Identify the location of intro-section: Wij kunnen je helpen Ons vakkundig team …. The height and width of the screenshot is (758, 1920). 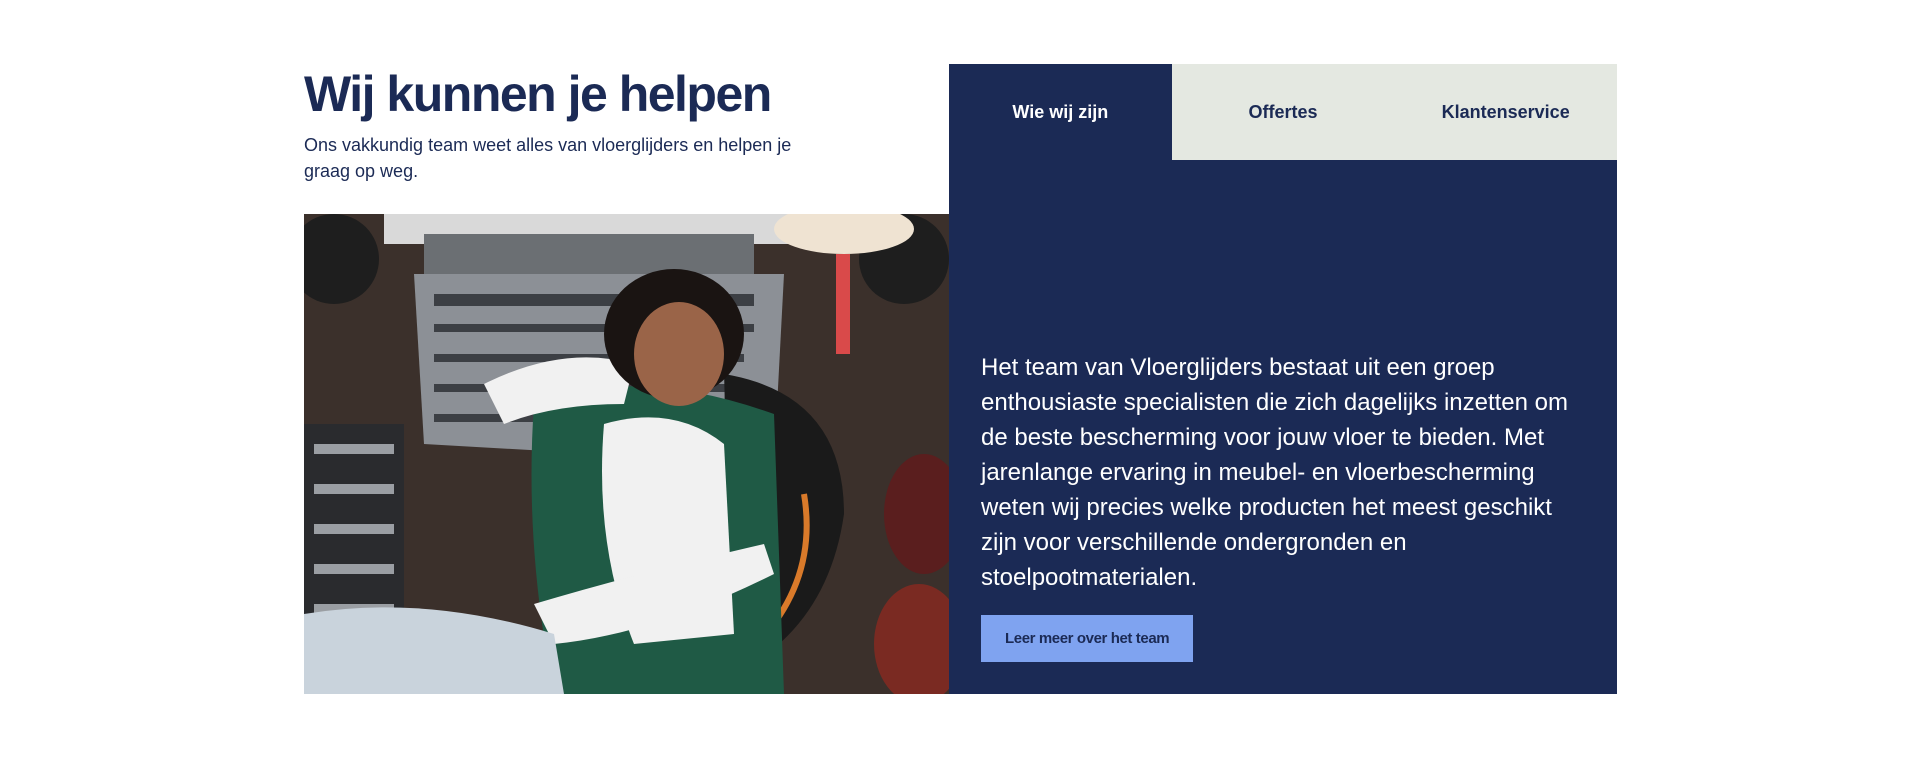
(604, 124).